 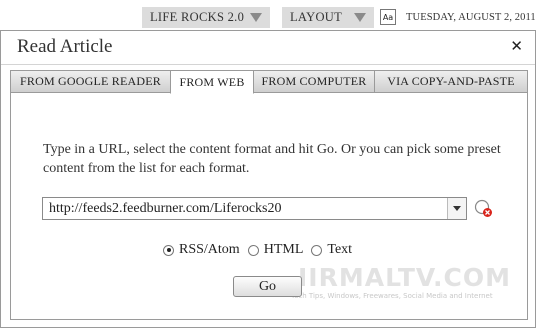 I want to click on tab-from-web: FROM WEB, so click(x=212, y=82).